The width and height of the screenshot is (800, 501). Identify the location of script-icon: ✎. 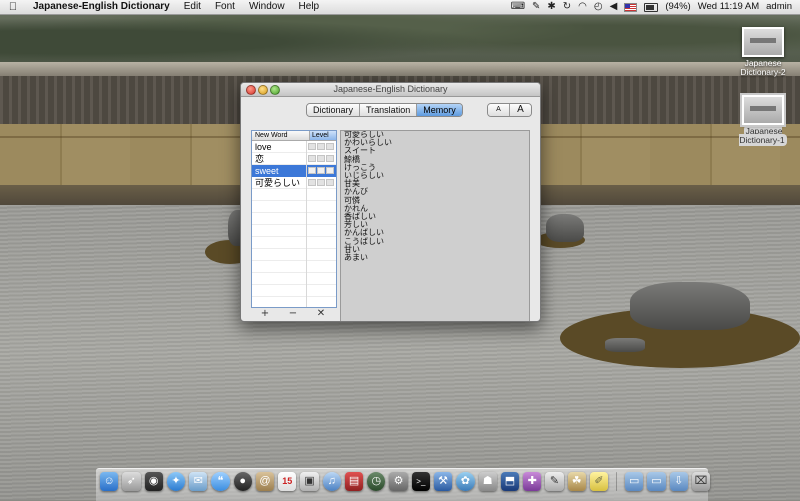
(554, 481).